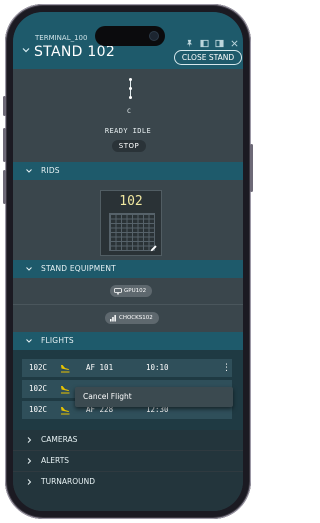 The image size is (320, 523). What do you see at coordinates (219, 40) in the screenshot?
I see `panel-icon` at bounding box center [219, 40].